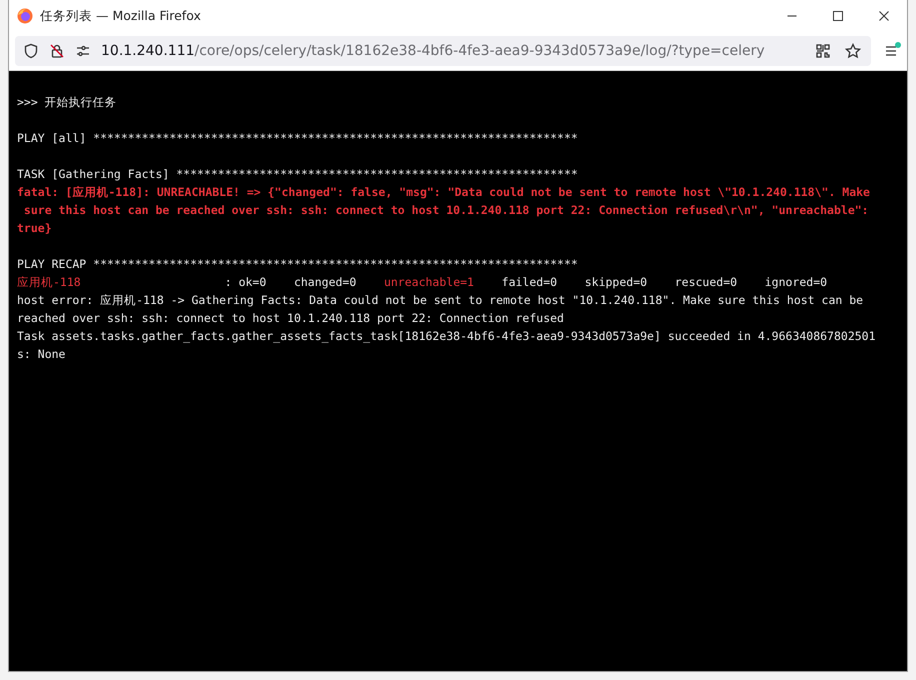 The width and height of the screenshot is (916, 680). Describe the element at coordinates (446, 210) in the screenshot. I see `error-line: sure this host can be reached over ssh: ssh: connect to host 10.1.240.118 port 22: Connection refused\r\n", "unreachable":` at that location.